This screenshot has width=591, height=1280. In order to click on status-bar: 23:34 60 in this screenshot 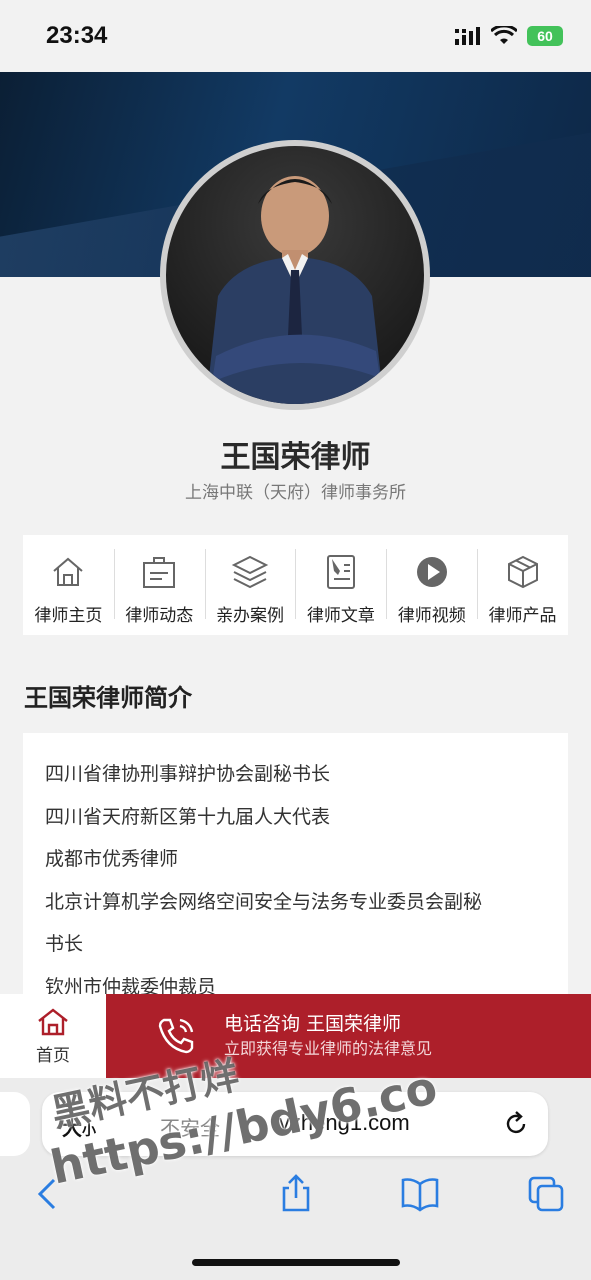, I will do `click(295, 36)`.